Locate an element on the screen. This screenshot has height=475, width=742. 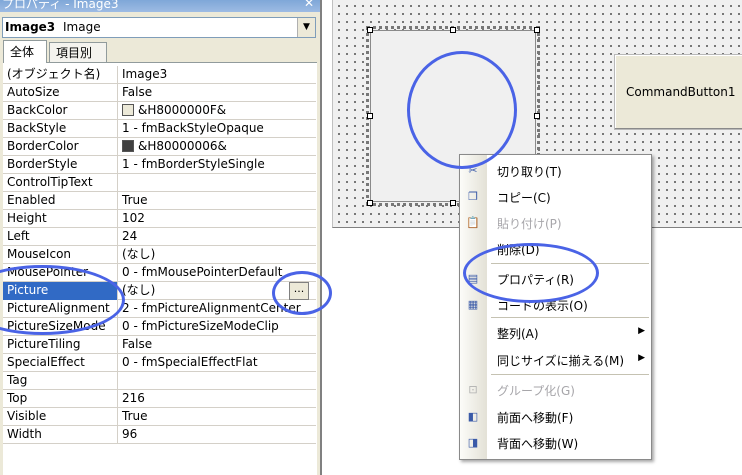
property-value: &H80000006& is located at coordinates (217, 147).